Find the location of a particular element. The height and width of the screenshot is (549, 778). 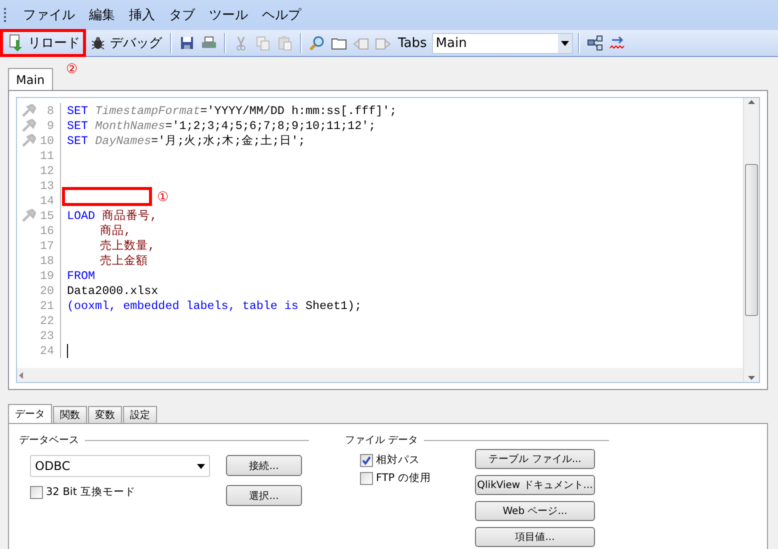

debug-button: デバッグ is located at coordinates (125, 43).